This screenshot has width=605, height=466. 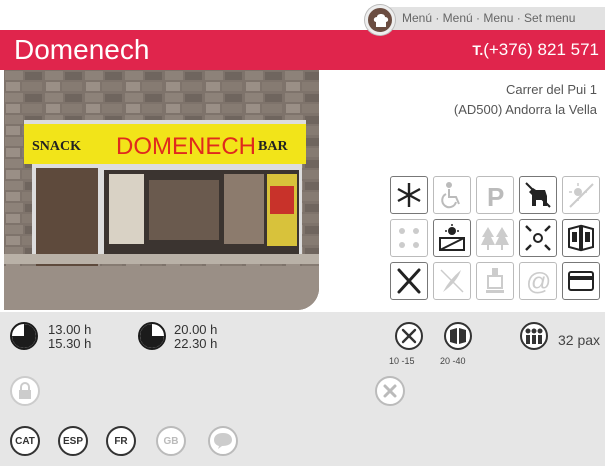 I want to click on language-cat-button: CAT, so click(x=25, y=441).